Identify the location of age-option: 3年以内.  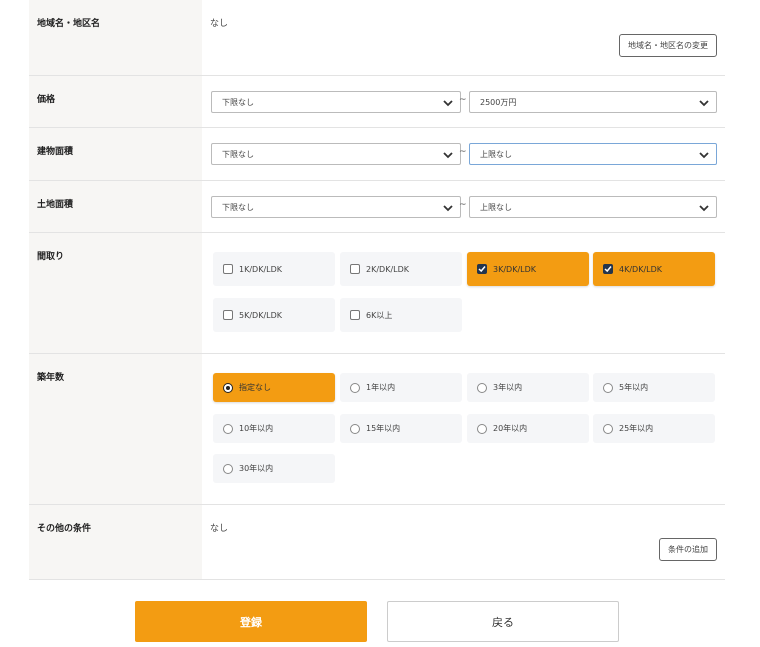
(528, 387).